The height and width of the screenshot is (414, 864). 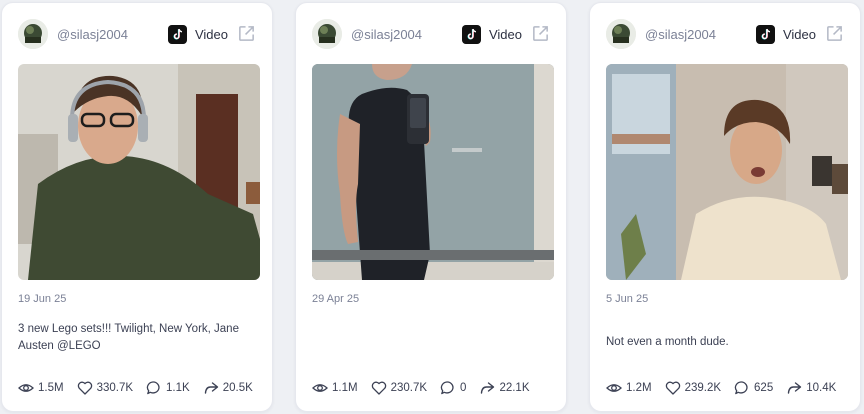 I want to click on likes-stat: 239.2K, so click(x=693, y=388).